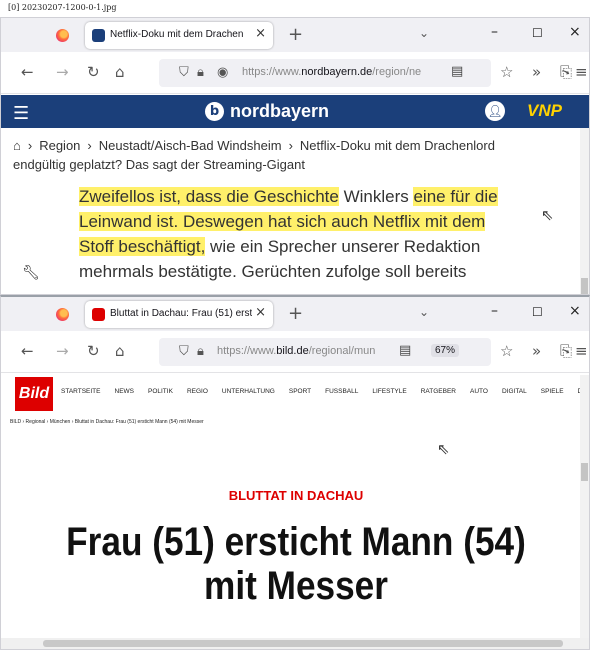 This screenshot has width=590, height=650. I want to click on url-text: https://www.bild.de/regional/mun, so click(296, 351).